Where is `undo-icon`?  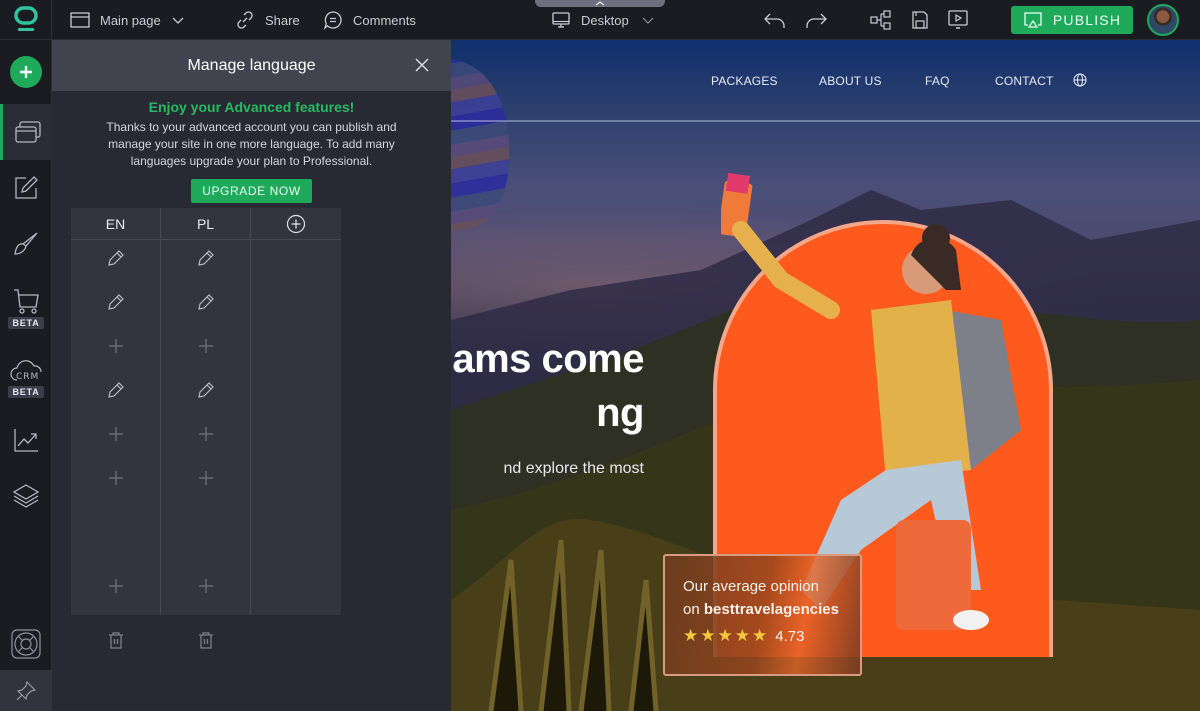
undo-icon is located at coordinates (774, 20).